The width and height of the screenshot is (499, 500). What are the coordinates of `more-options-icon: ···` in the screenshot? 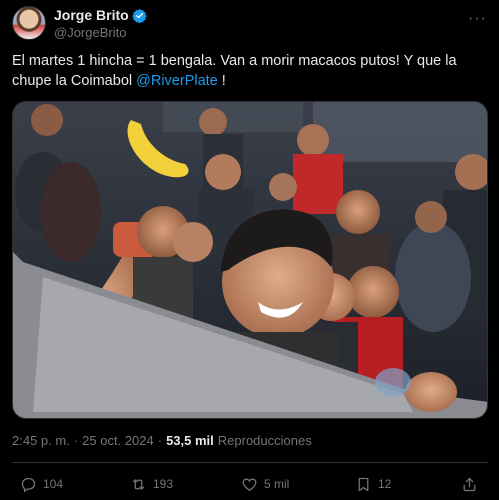 It's located at (477, 19).